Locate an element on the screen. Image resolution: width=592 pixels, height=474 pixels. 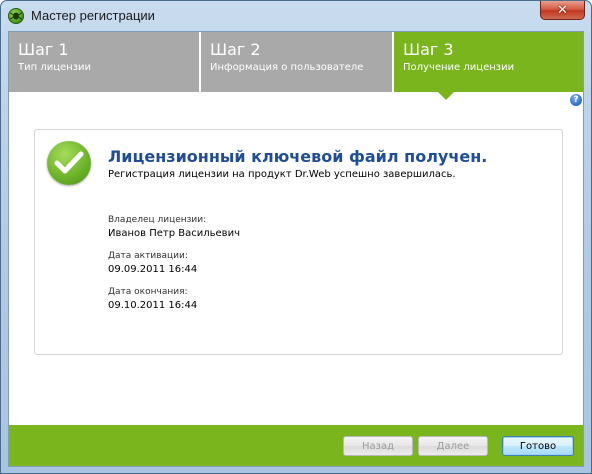
back-button: Назад is located at coordinates (378, 446).